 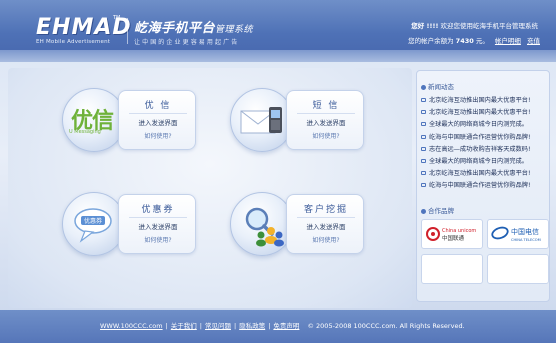 What do you see at coordinates (252, 326) in the screenshot?
I see `footer-privacy-link: 隐私政策` at bounding box center [252, 326].